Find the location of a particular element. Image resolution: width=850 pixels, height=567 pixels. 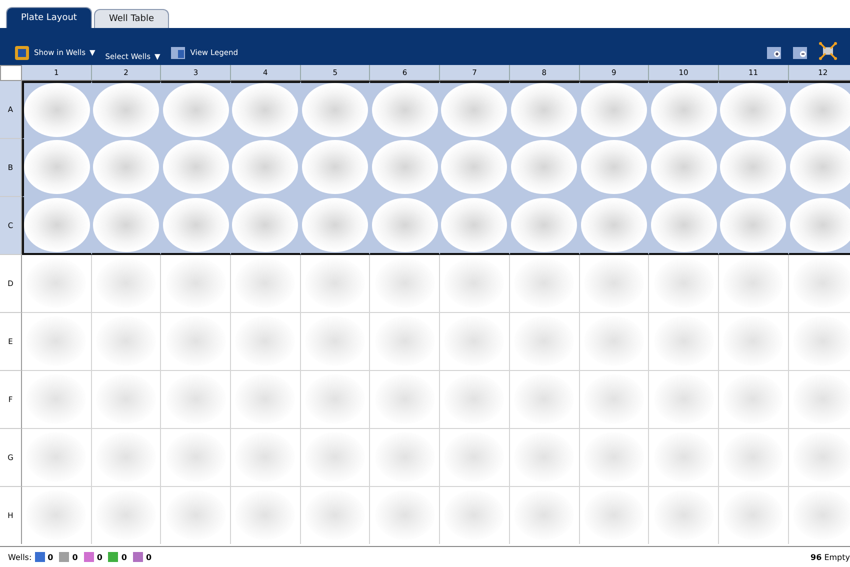

zoom-in-icon is located at coordinates (774, 52).